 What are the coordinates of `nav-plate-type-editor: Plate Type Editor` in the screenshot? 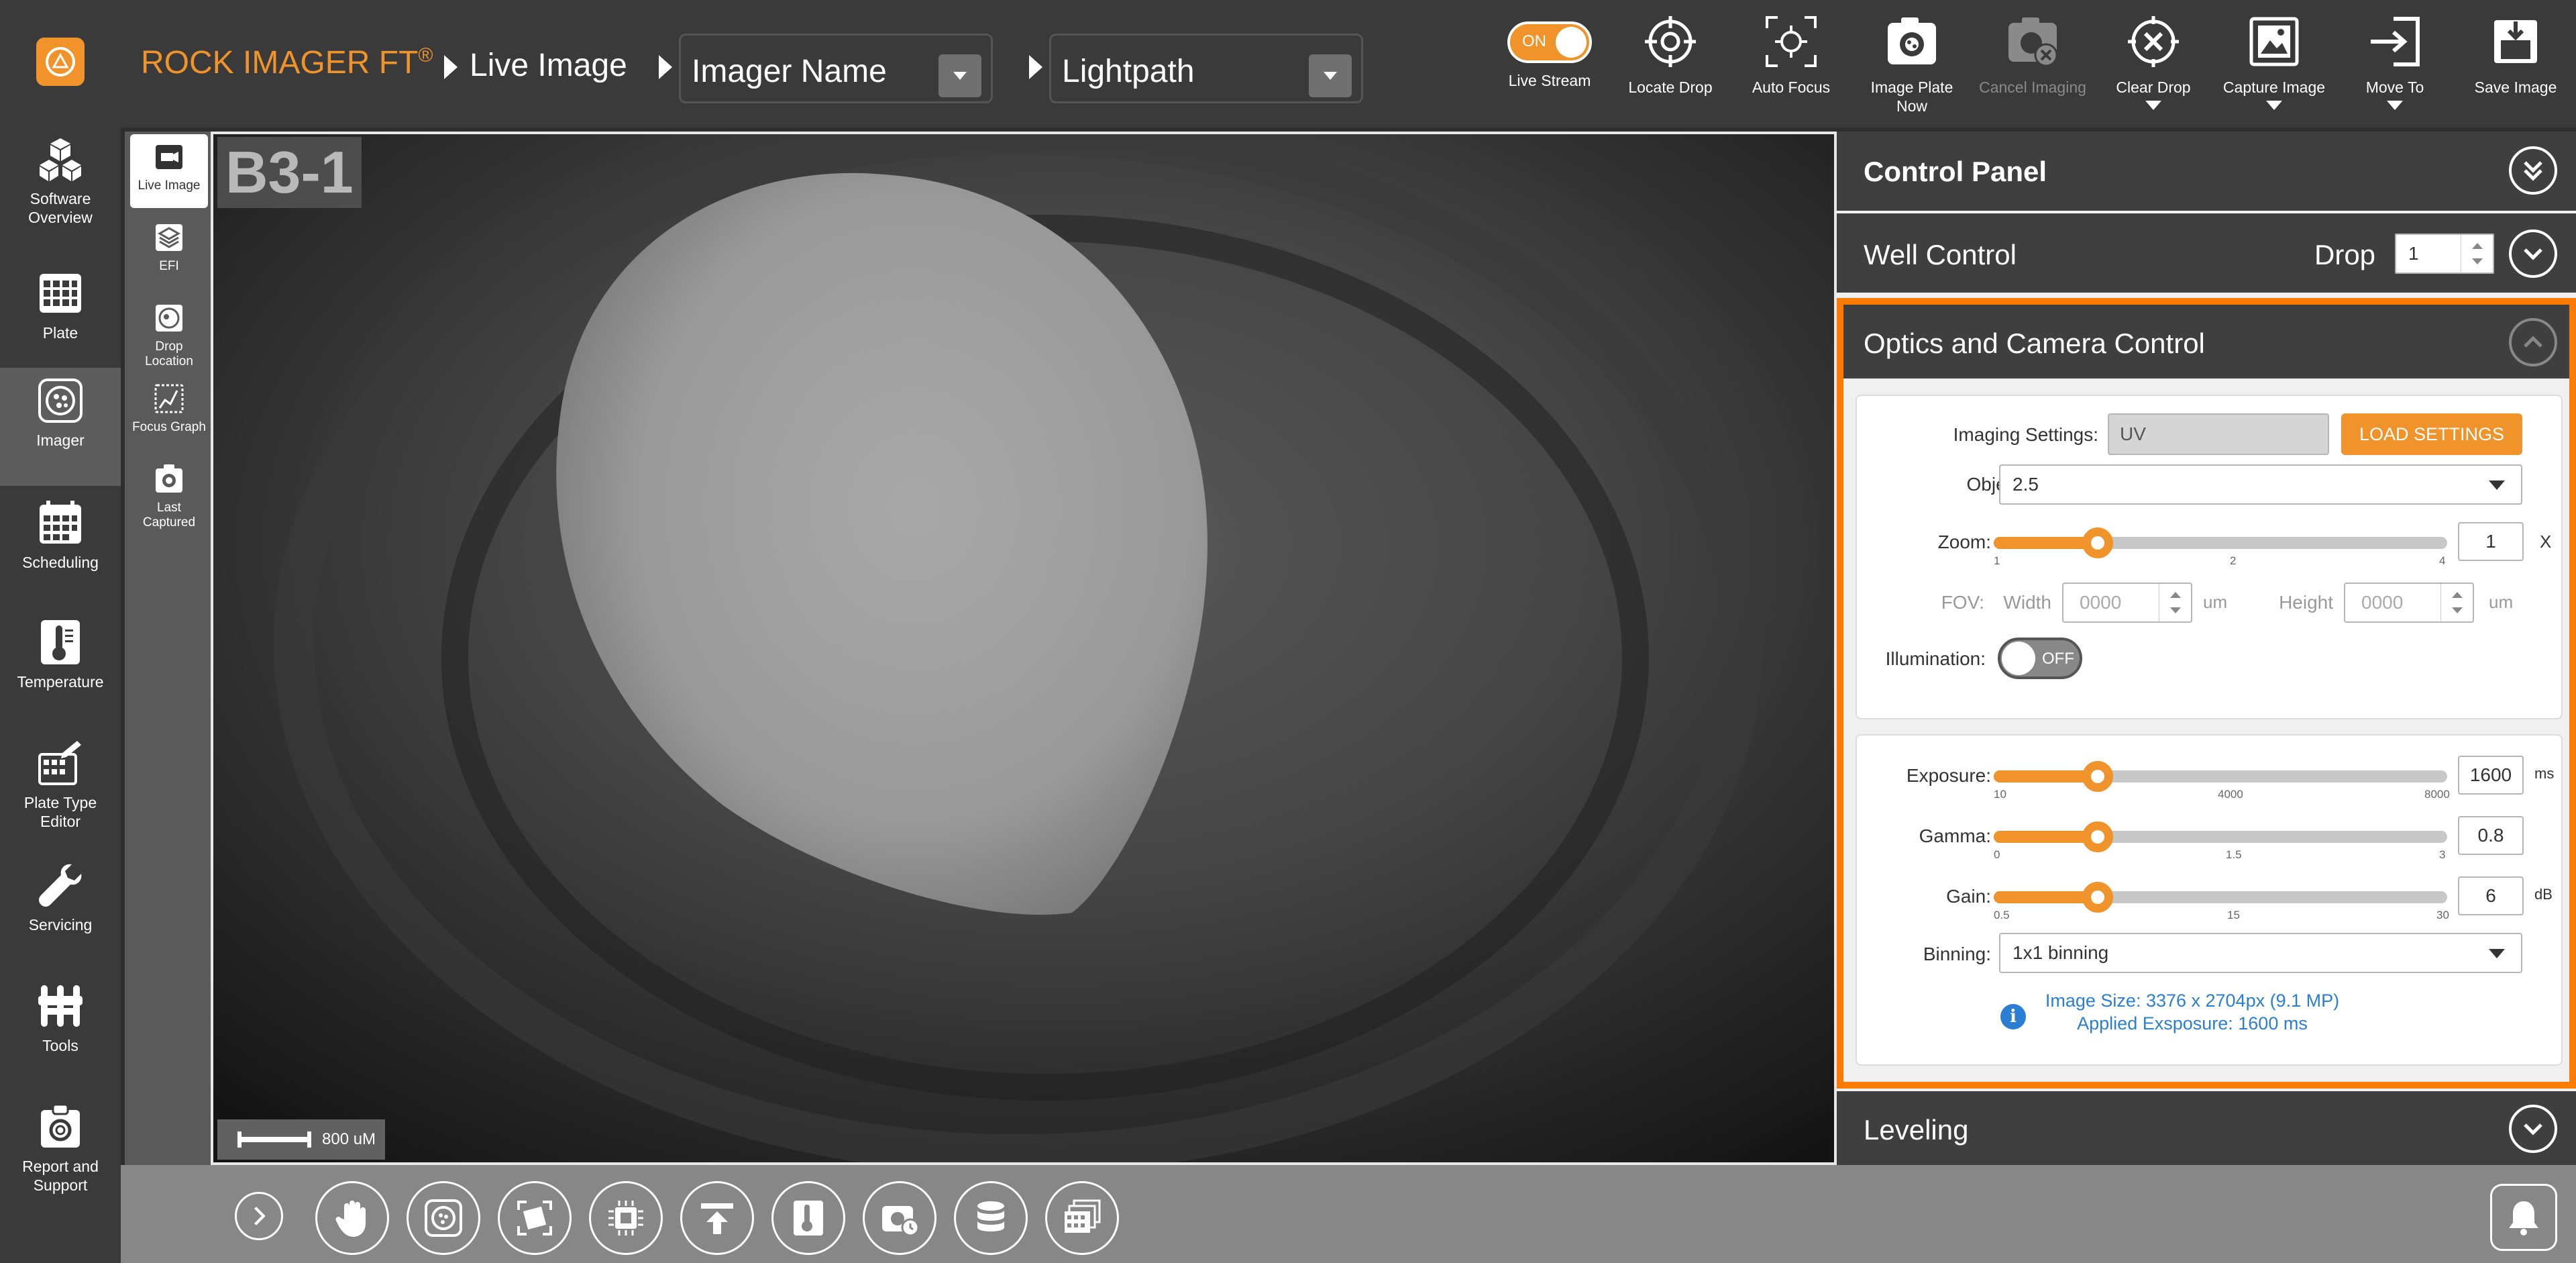 It's located at (60, 788).